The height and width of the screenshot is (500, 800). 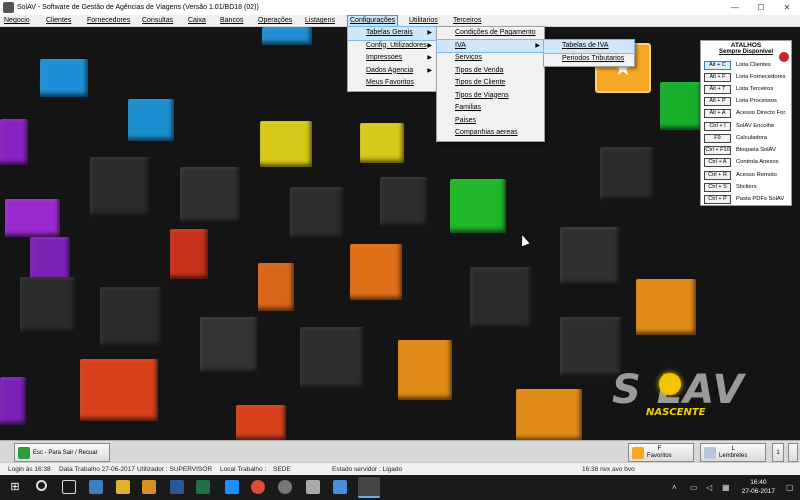 I want to click on edge-icon, so click(x=232, y=487).